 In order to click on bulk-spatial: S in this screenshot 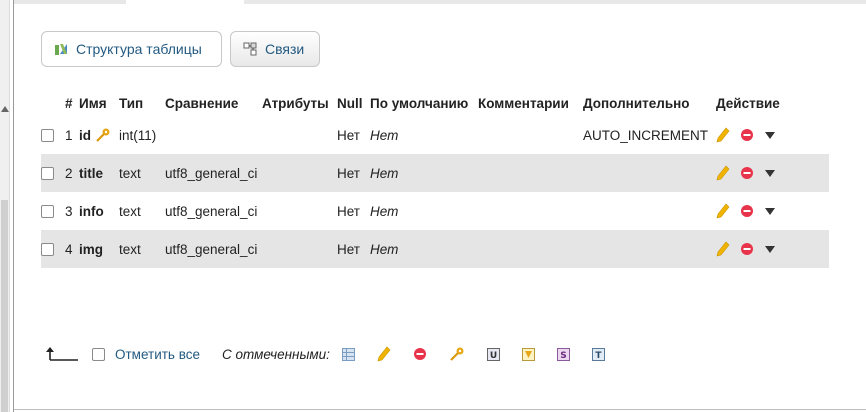, I will do `click(563, 354)`.